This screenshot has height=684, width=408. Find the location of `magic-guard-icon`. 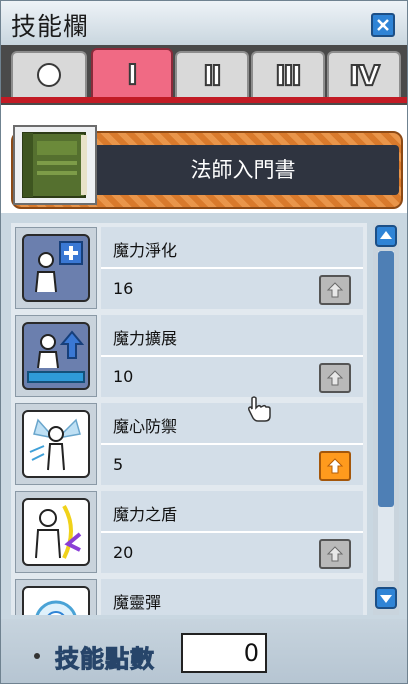

magic-guard-icon is located at coordinates (56, 444).